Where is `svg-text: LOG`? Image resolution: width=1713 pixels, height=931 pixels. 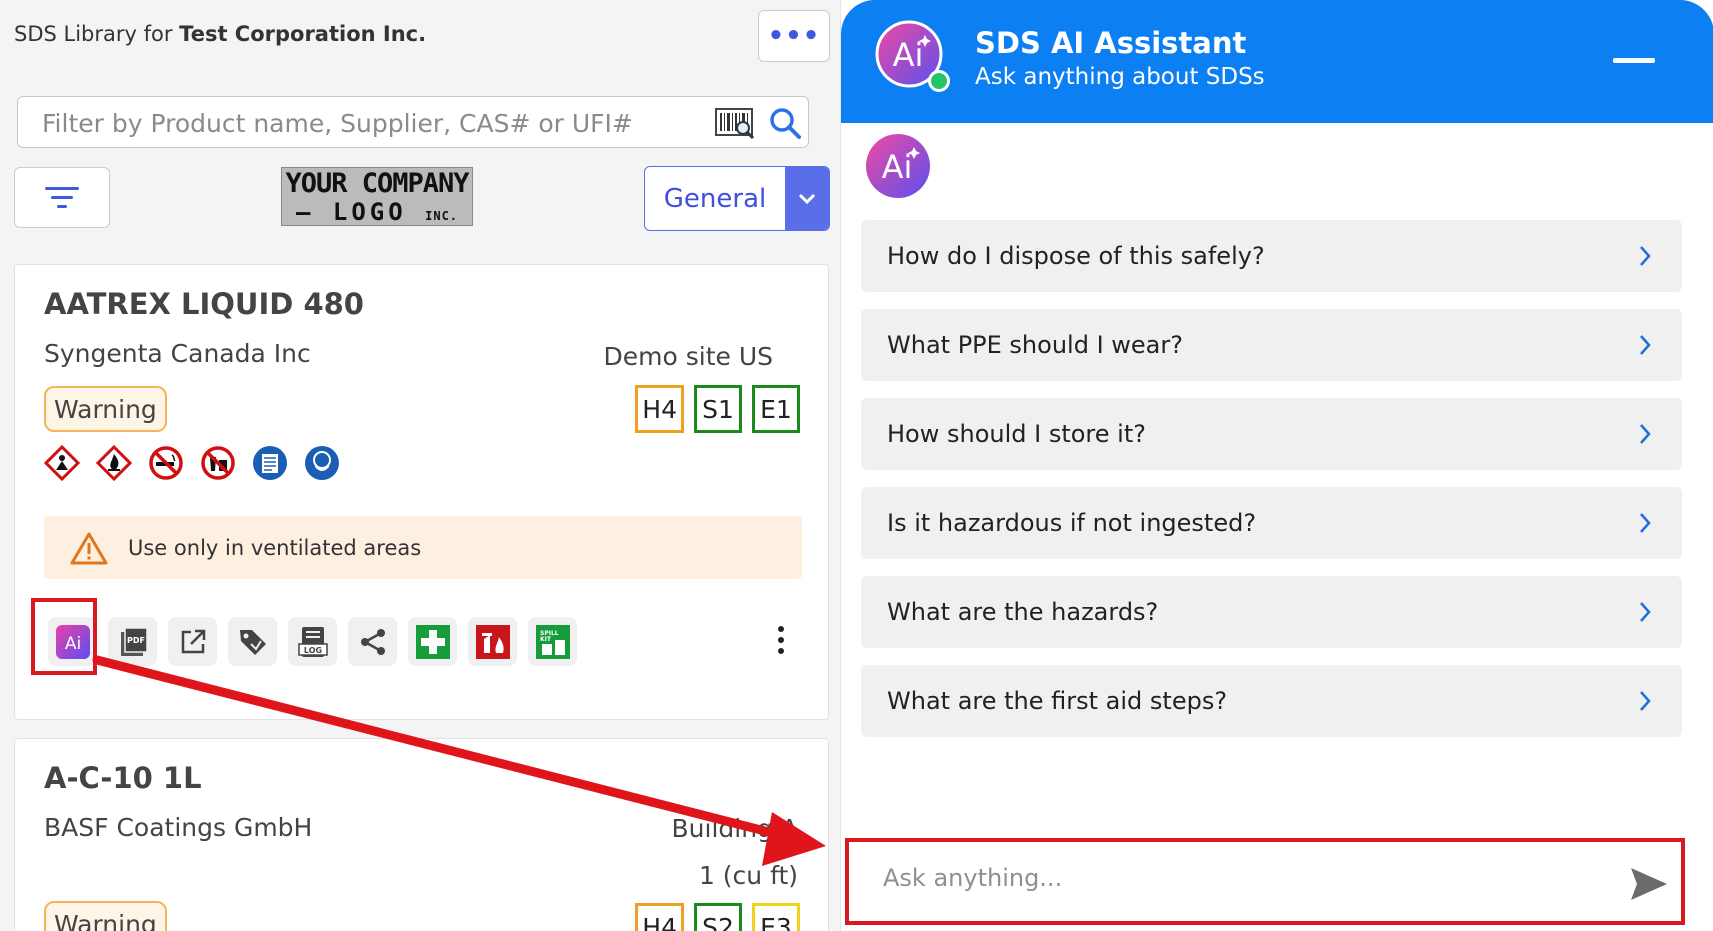 svg-text: LOG is located at coordinates (312, 650).